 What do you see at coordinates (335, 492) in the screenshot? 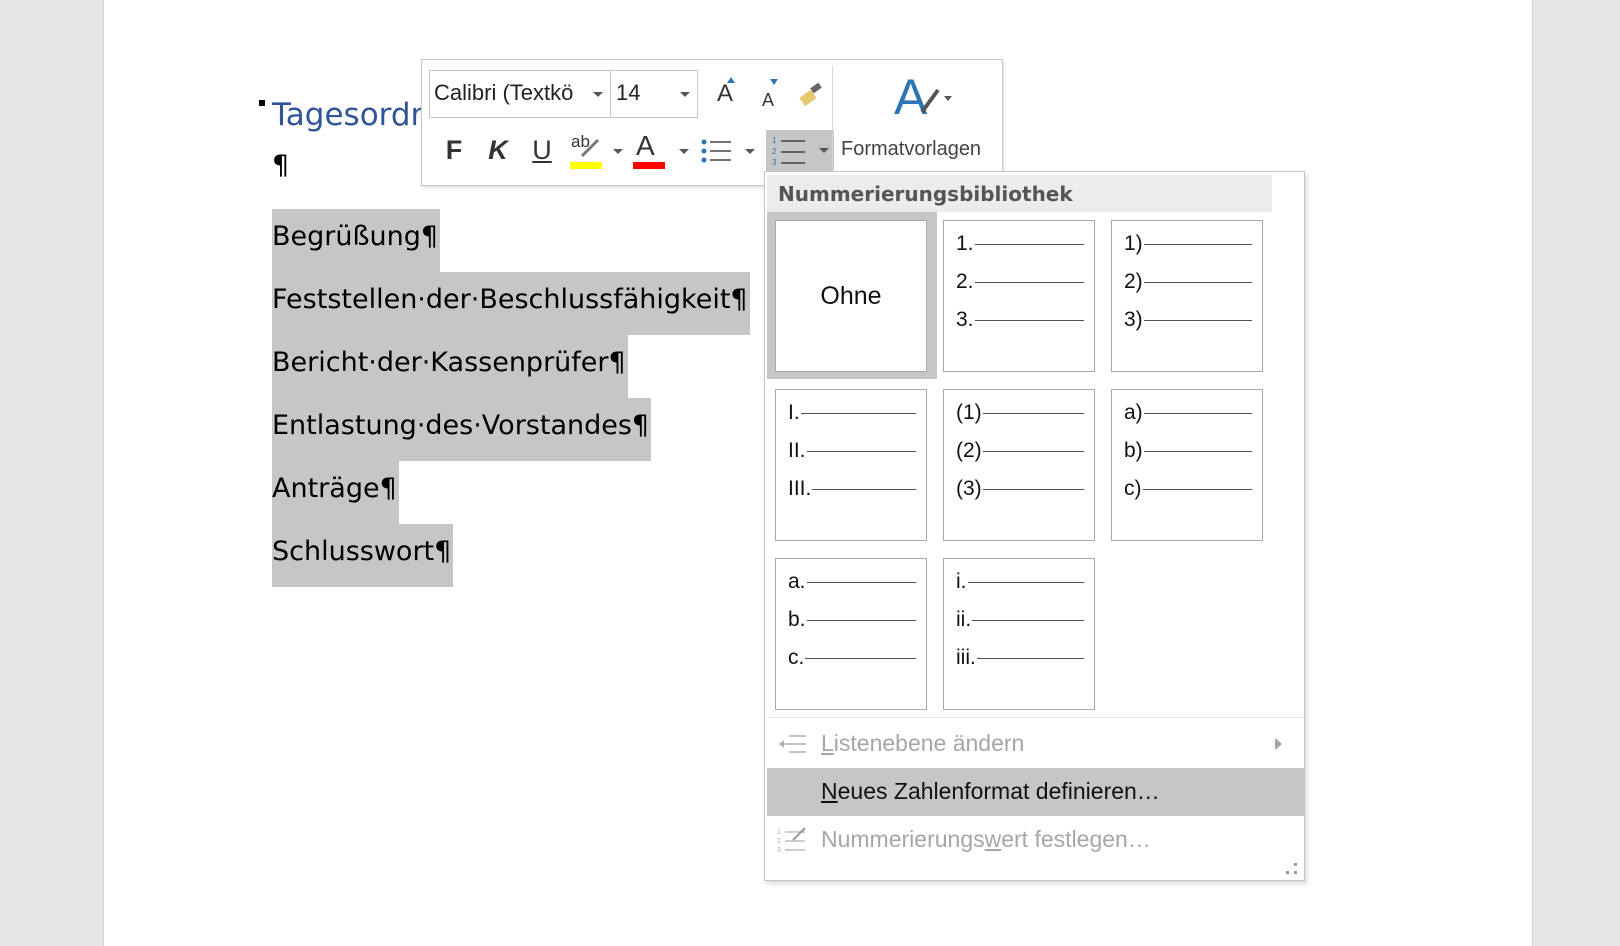
I see `agenda-paragraph: Anträge¶` at bounding box center [335, 492].